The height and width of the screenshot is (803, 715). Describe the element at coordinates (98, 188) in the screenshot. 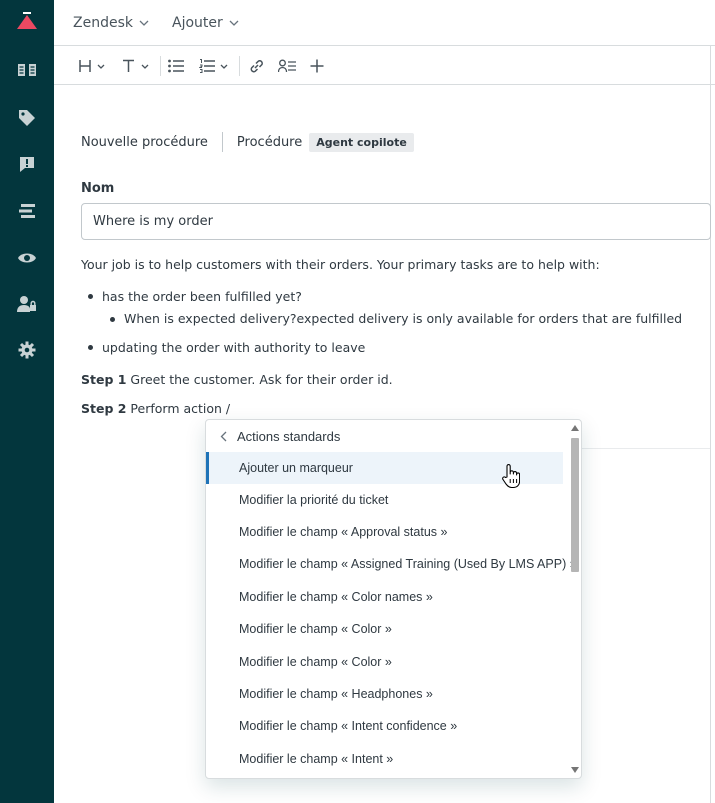

I see `name-label: Nom` at that location.